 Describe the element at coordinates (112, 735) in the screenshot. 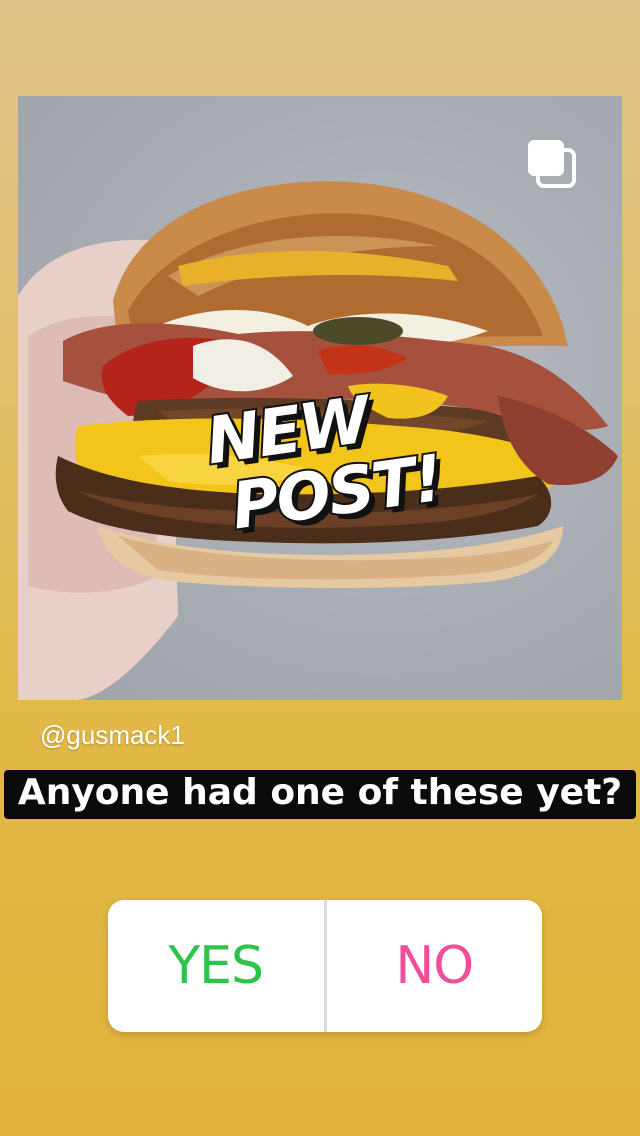

I see `username-mention: @gusmack1` at that location.